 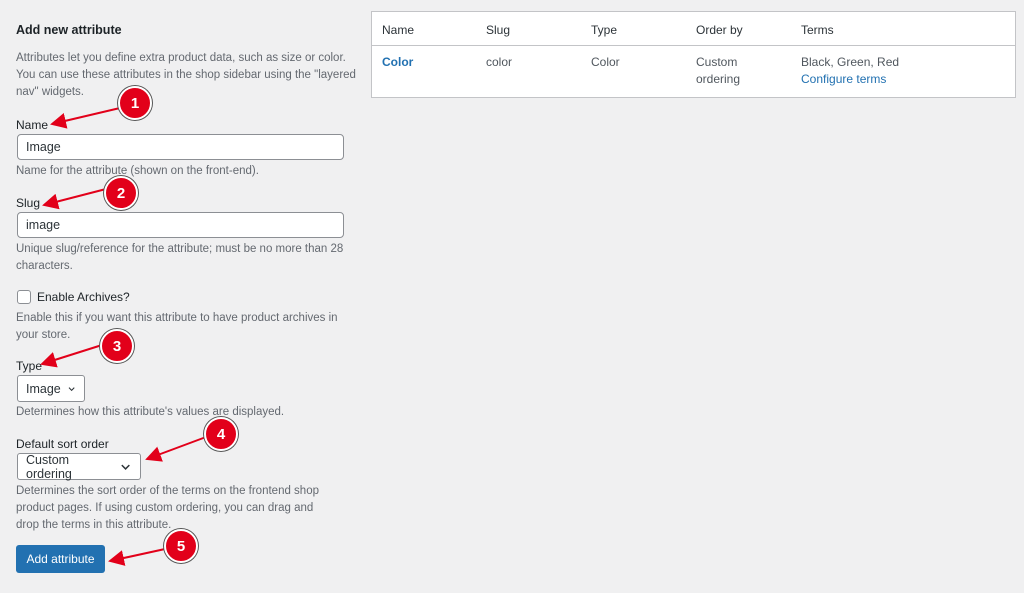 What do you see at coordinates (117, 346) in the screenshot?
I see `annotation-badge-3: 3` at bounding box center [117, 346].